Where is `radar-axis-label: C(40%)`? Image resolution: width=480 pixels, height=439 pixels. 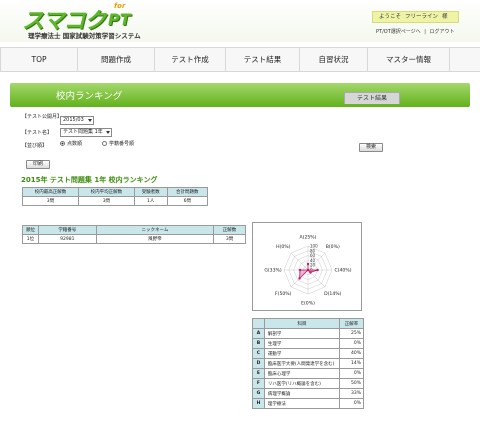 radar-axis-label: C(40%) is located at coordinates (342, 271).